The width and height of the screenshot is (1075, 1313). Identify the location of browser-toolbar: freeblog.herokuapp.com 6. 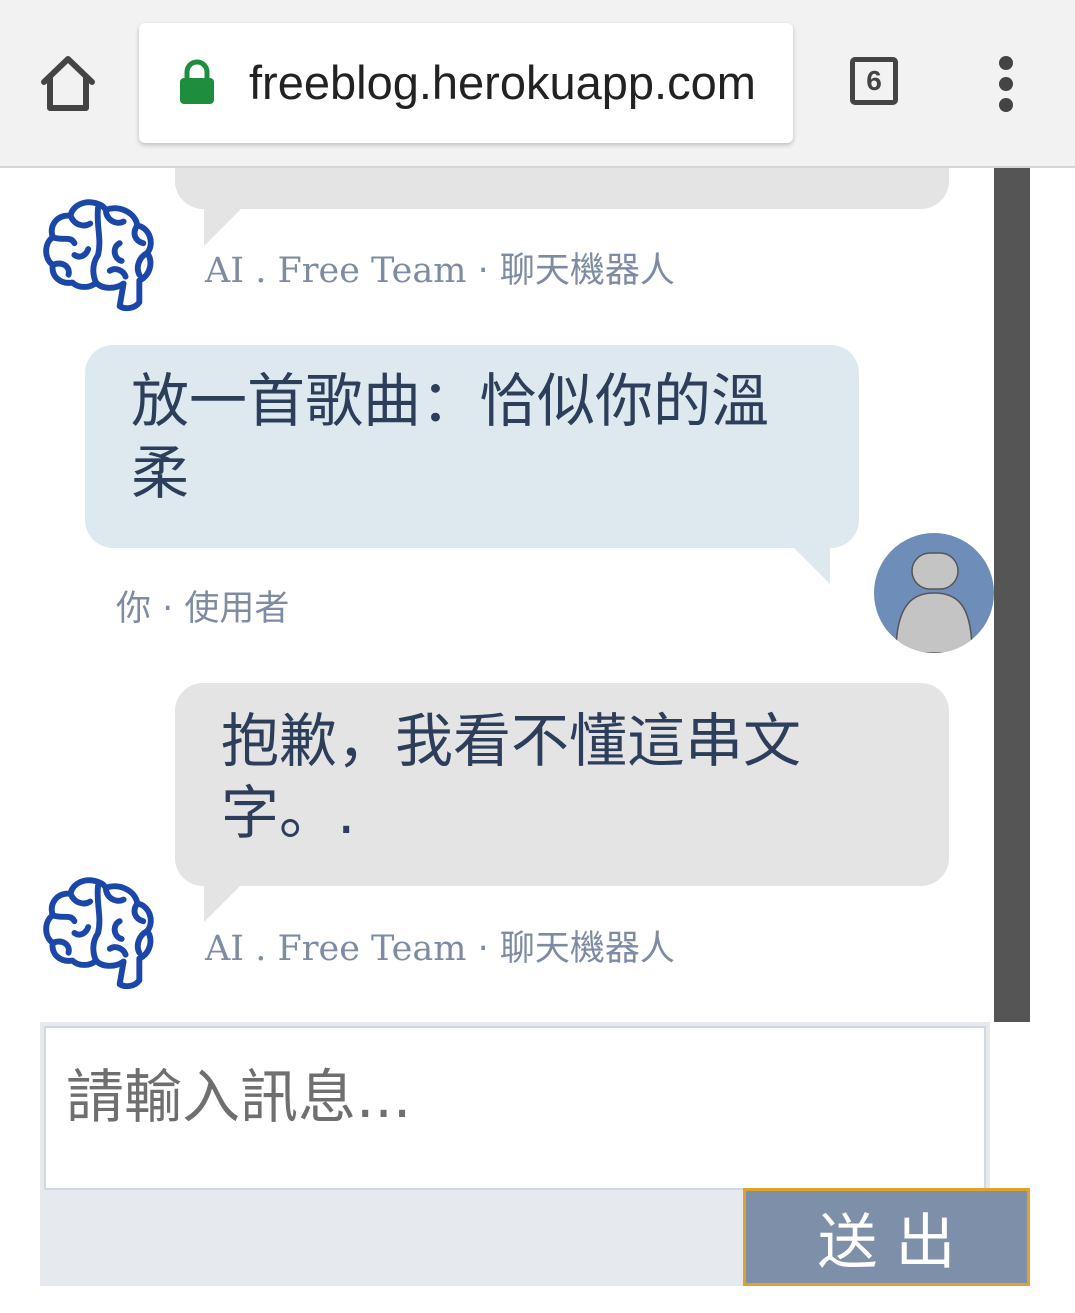
(537, 84).